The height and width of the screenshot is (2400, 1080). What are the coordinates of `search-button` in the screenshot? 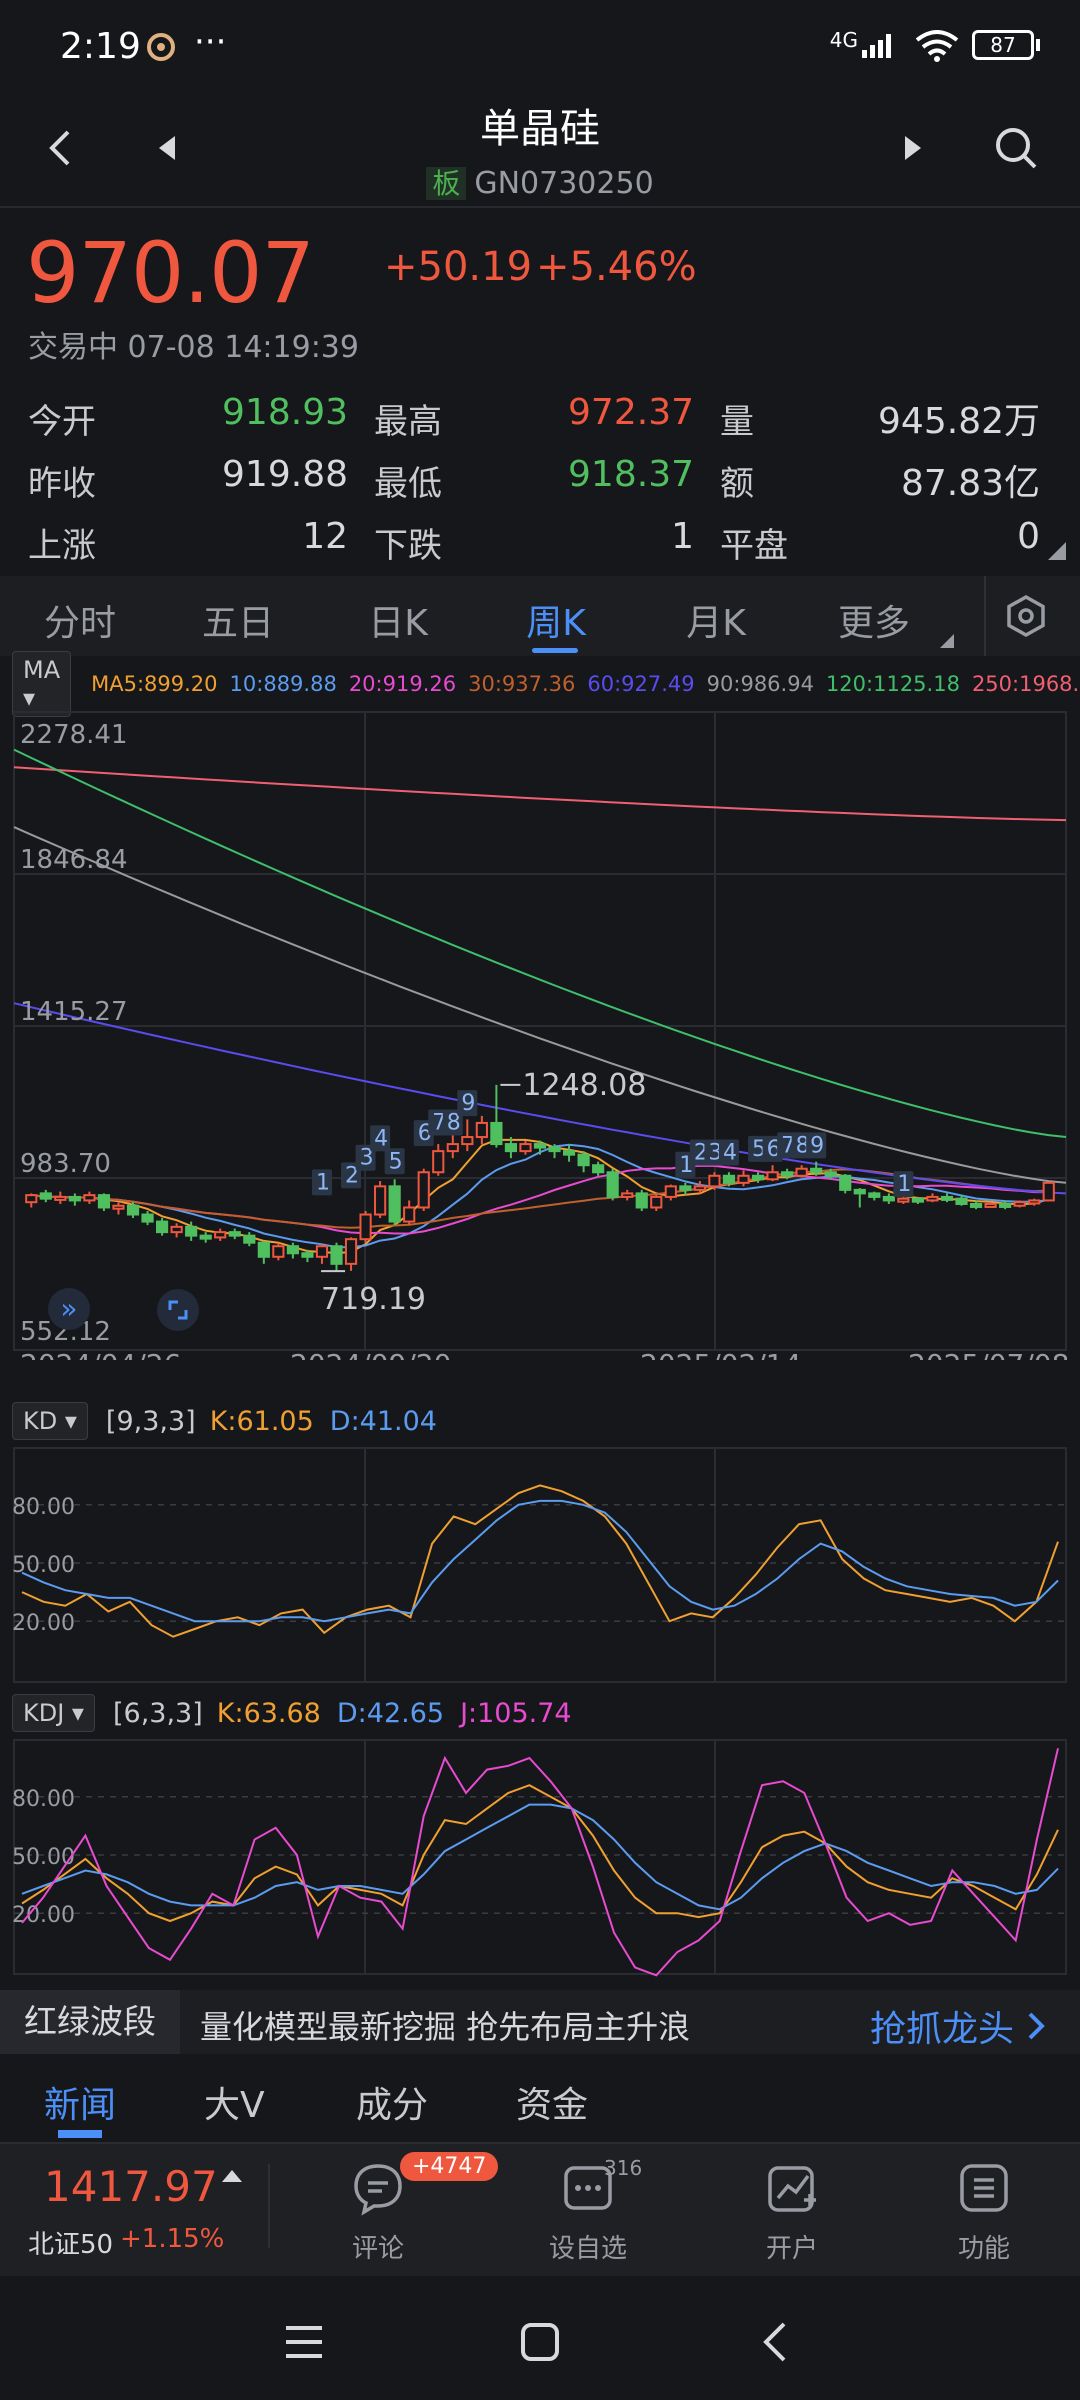 It's located at (1016, 148).